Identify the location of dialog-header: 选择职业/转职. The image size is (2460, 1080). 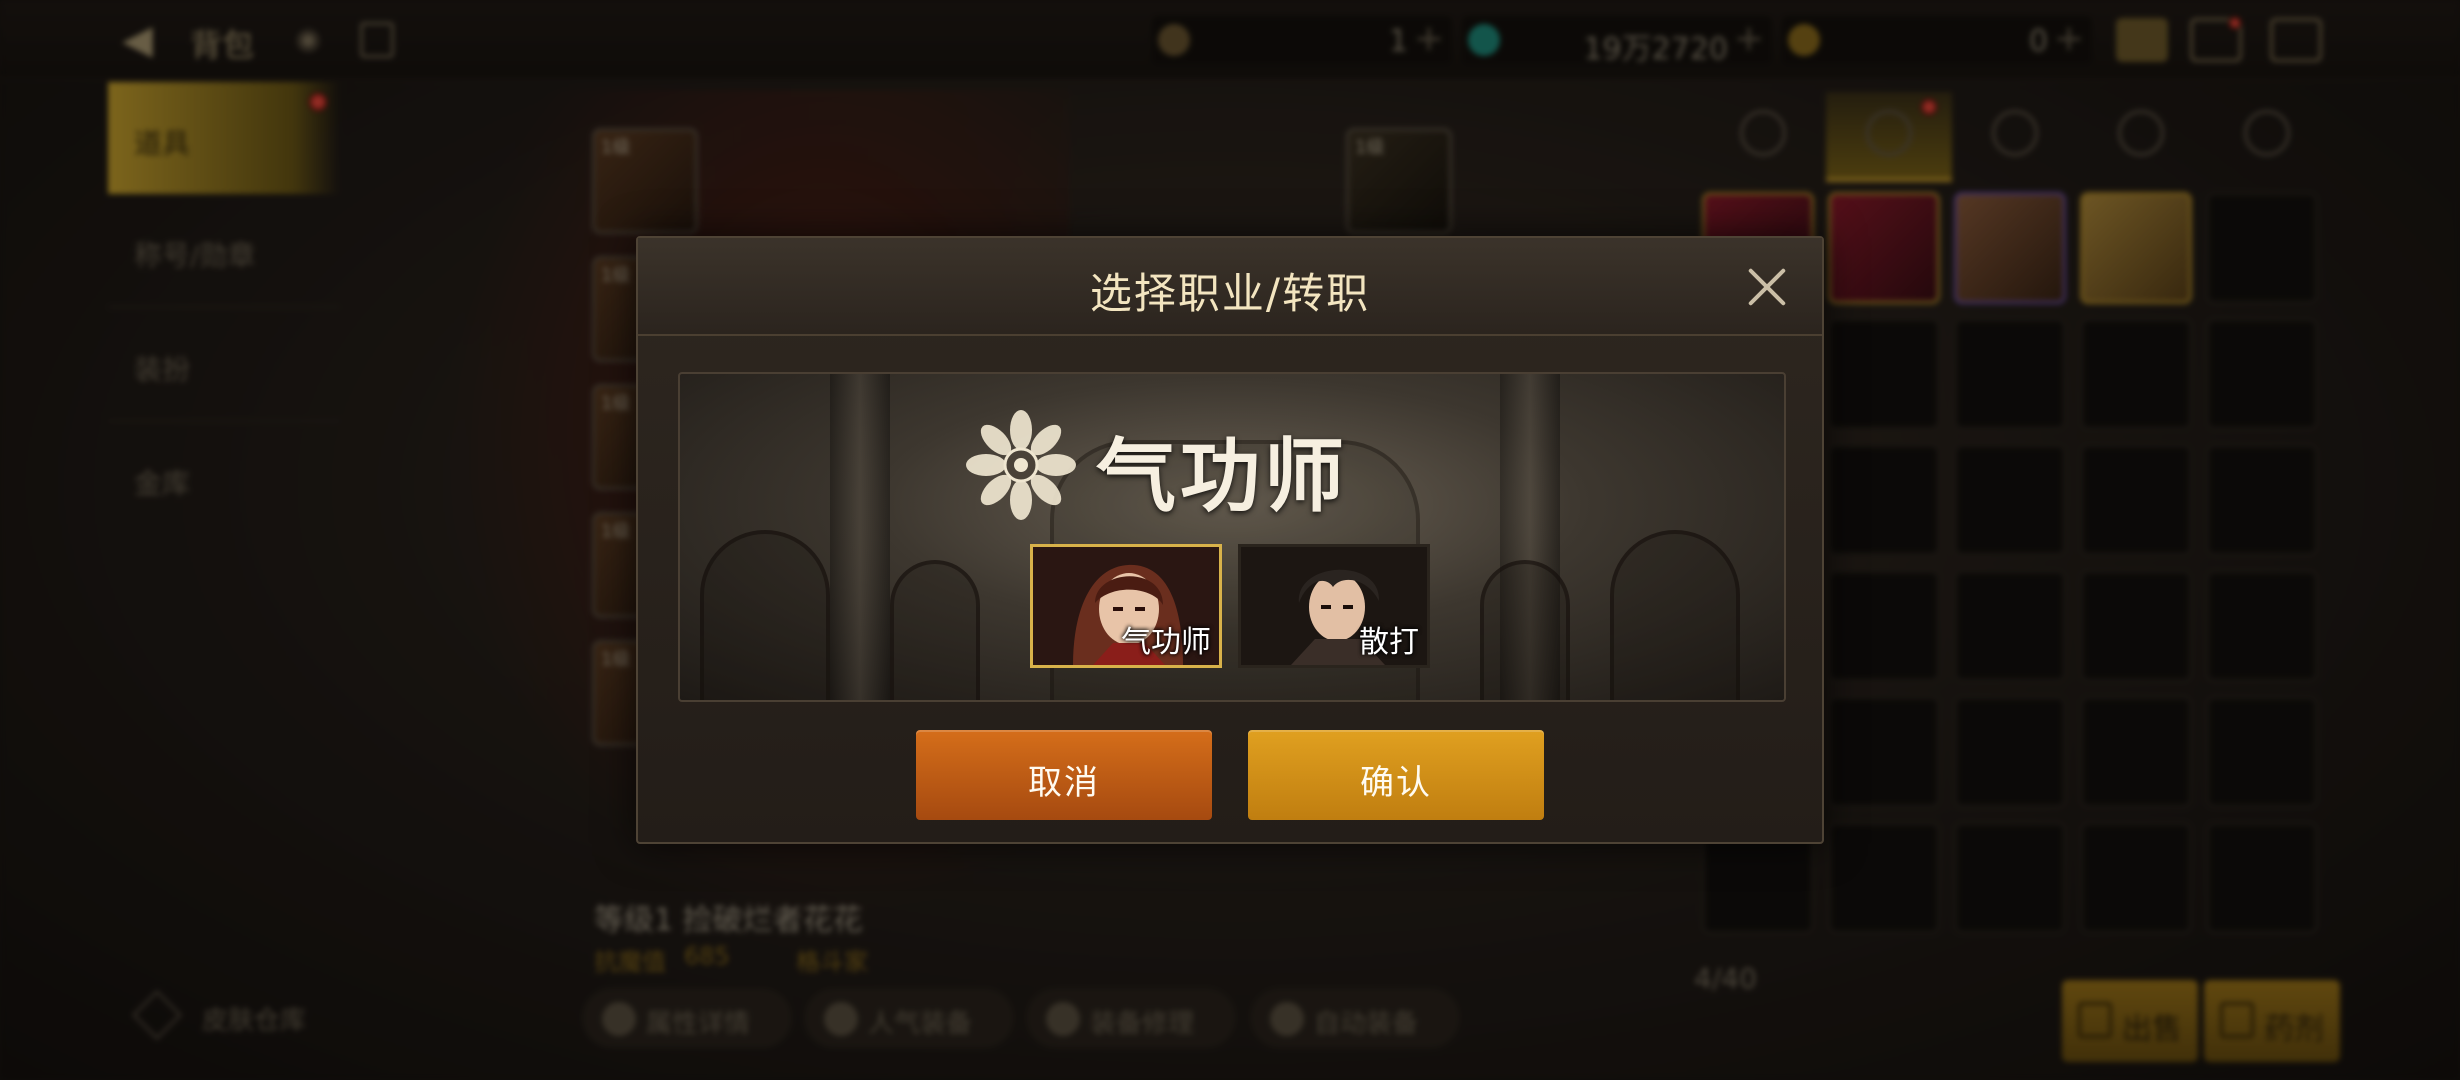
(1230, 287).